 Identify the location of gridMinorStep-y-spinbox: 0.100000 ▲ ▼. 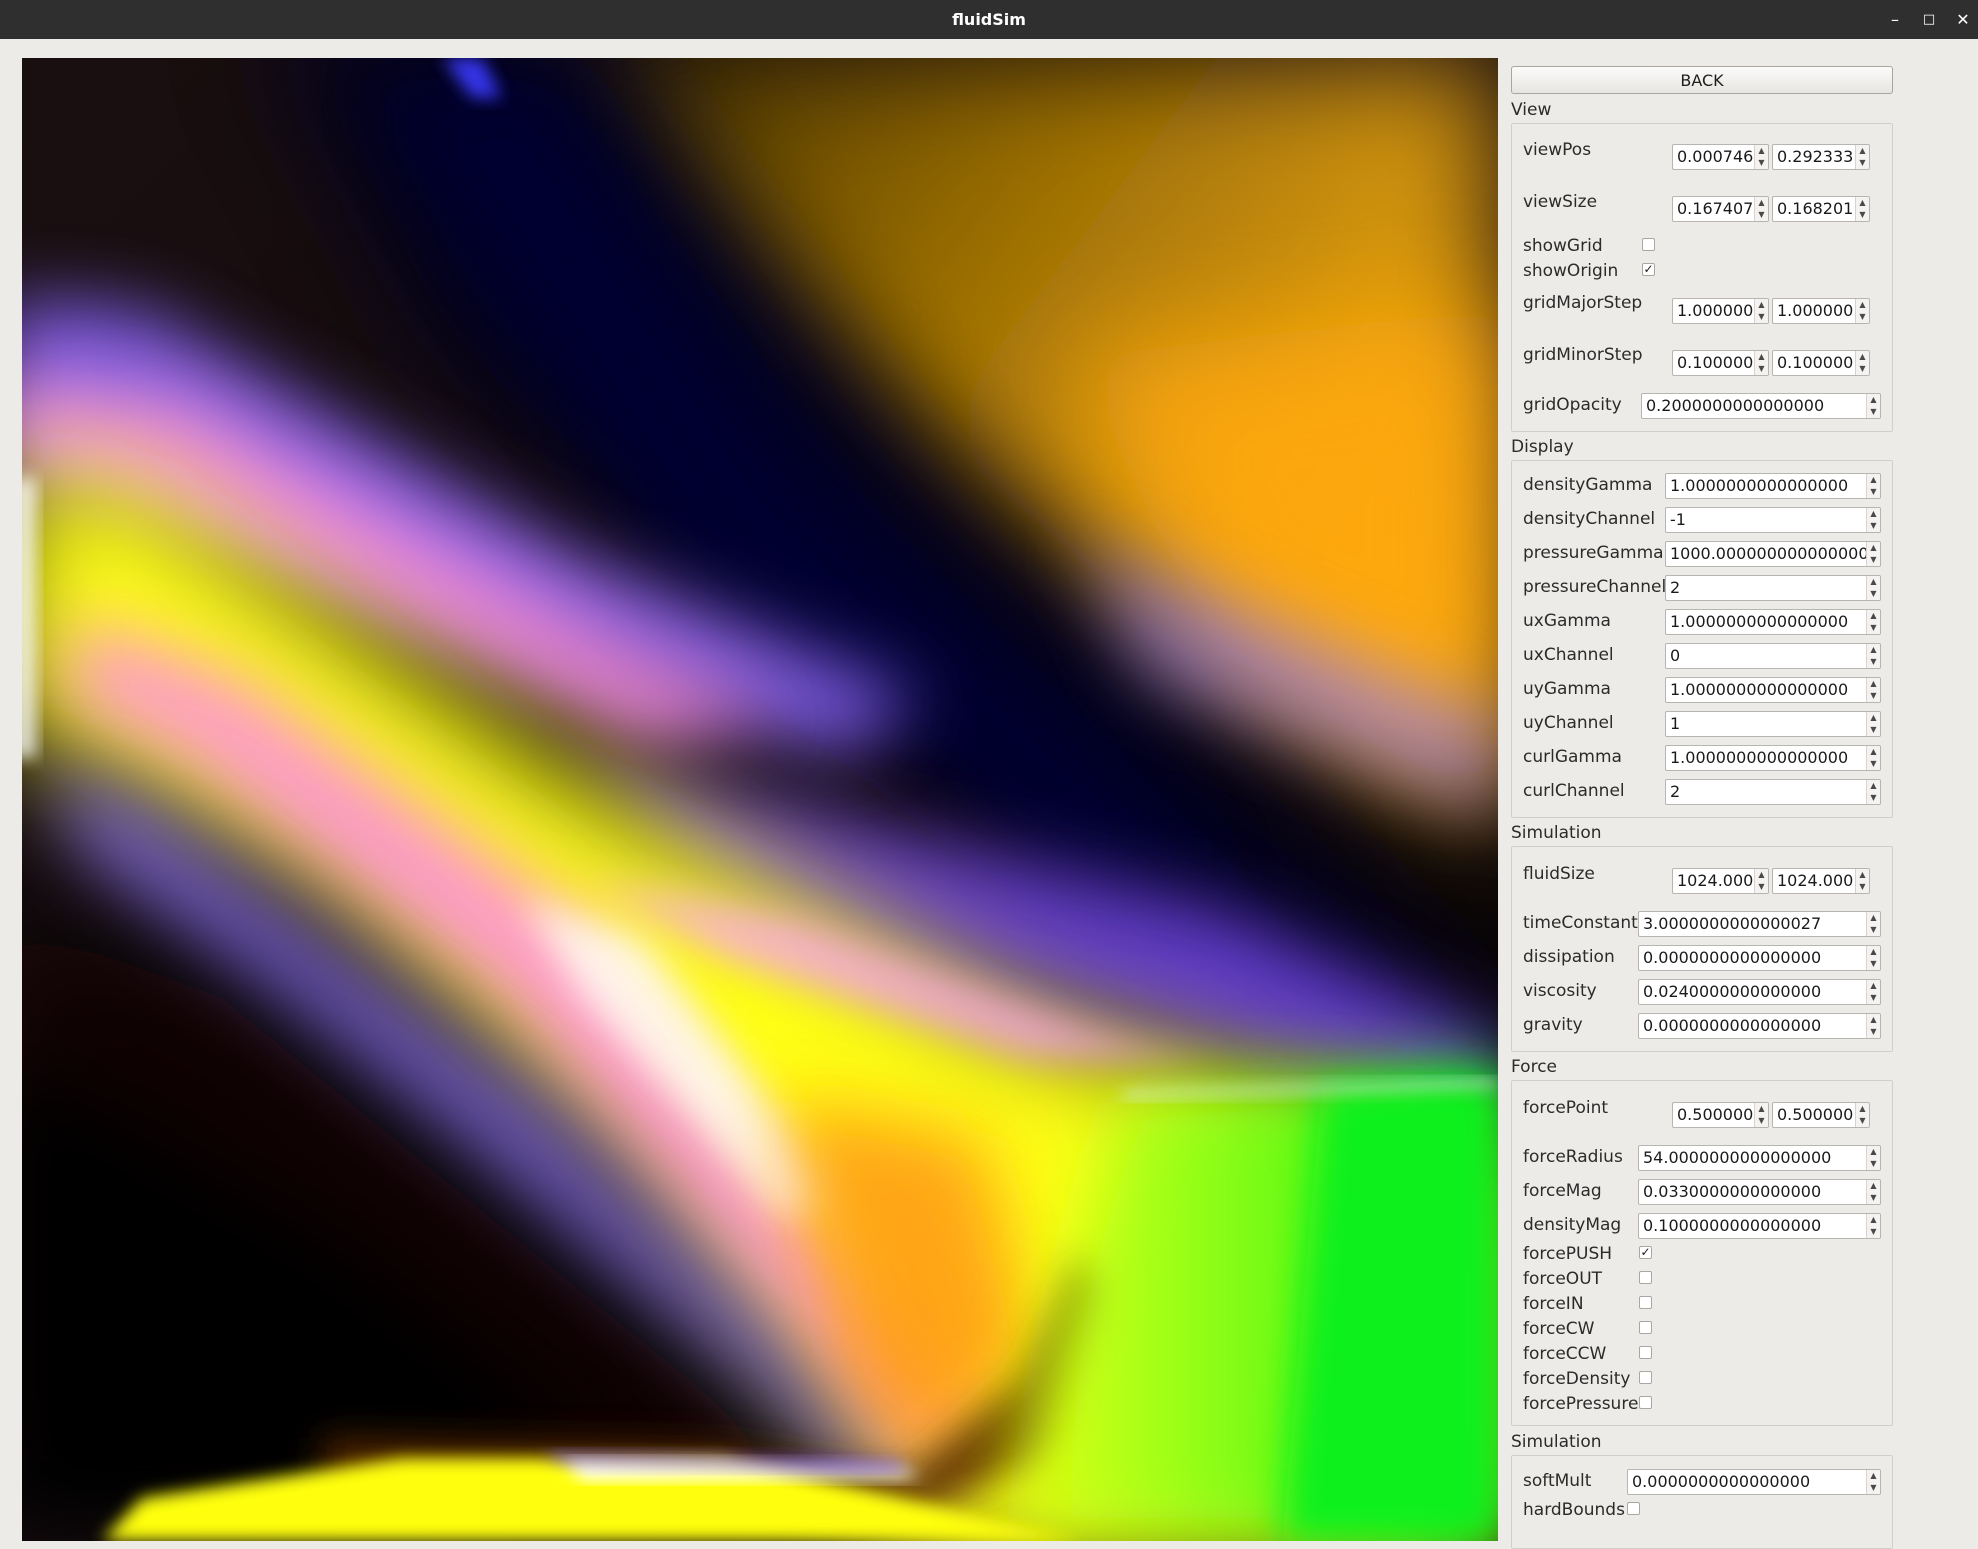
(1821, 363).